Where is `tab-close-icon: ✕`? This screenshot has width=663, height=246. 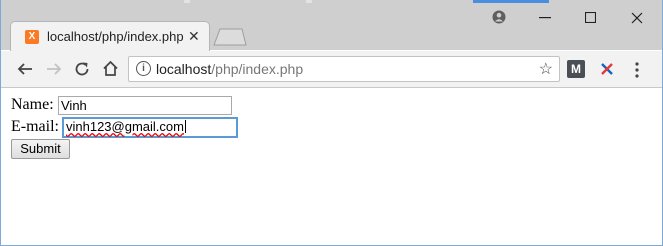
tab-close-icon: ✕ is located at coordinates (194, 36).